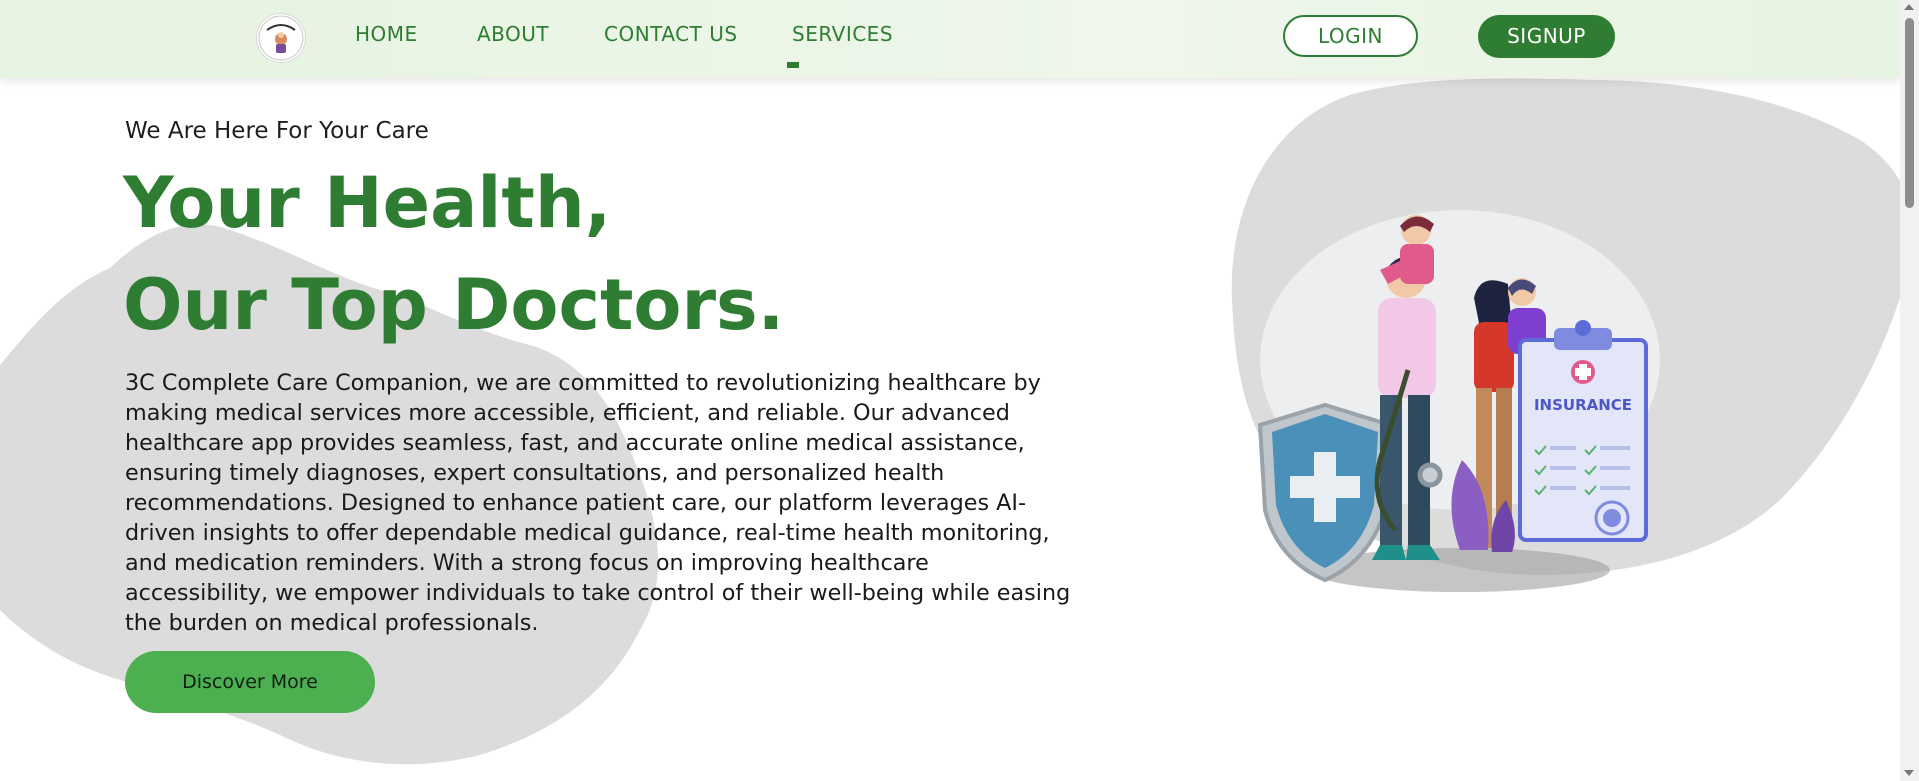 The height and width of the screenshot is (781, 1919). Describe the element at coordinates (1350, 36) in the screenshot. I see `login-button: LOGIN` at that location.